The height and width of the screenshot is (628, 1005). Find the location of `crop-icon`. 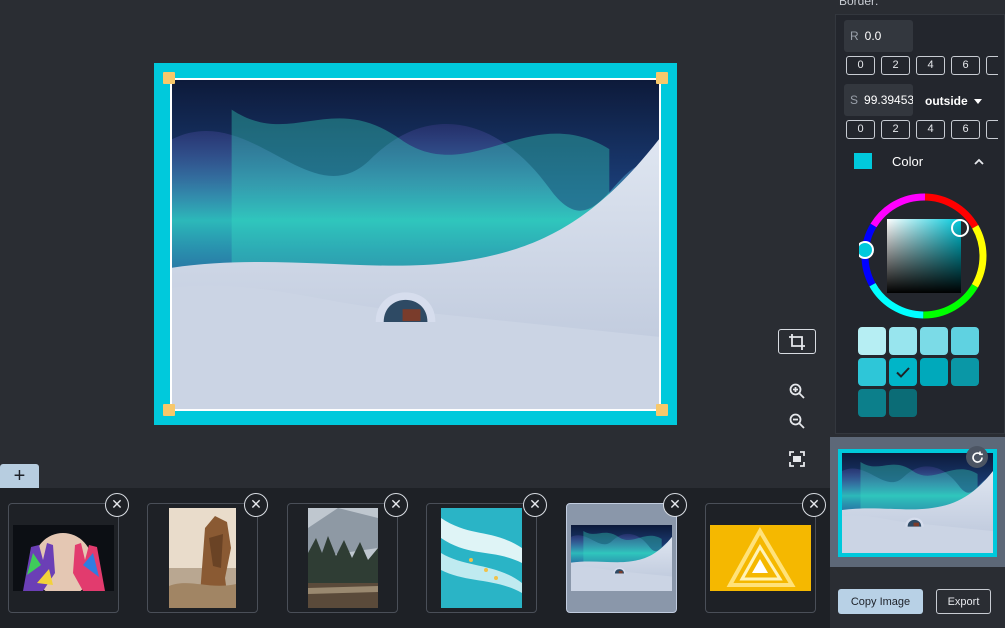

crop-icon is located at coordinates (797, 341).